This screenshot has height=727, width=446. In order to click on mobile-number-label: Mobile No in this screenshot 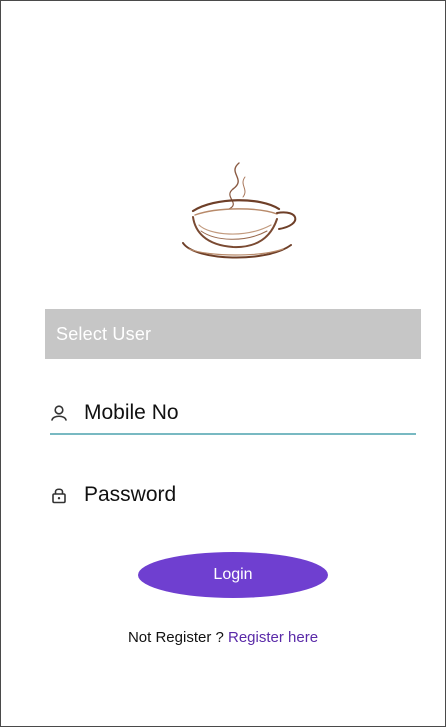, I will do `click(131, 412)`.